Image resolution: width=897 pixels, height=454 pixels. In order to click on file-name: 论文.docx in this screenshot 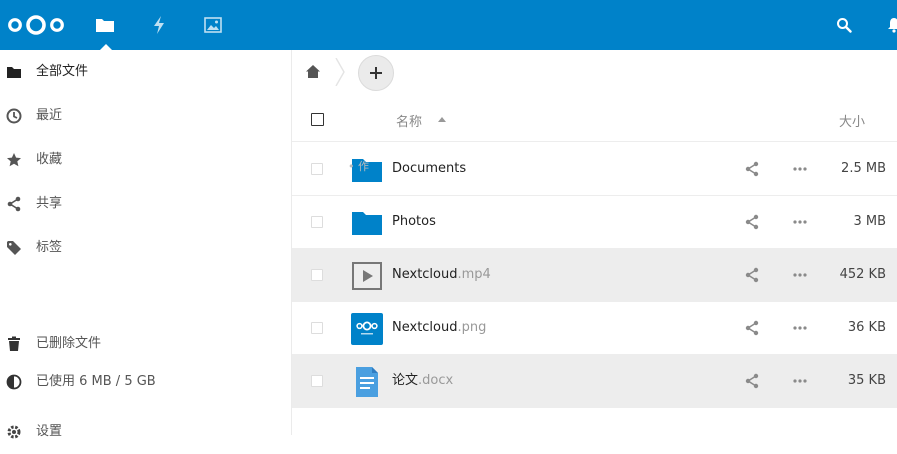, I will do `click(422, 381)`.